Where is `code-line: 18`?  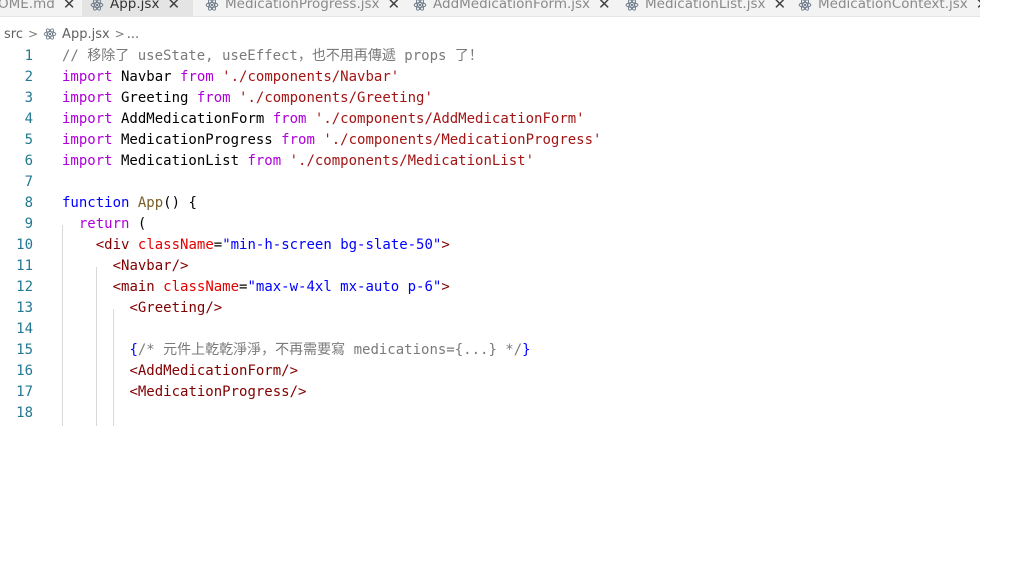 code-line: 18 is located at coordinates (490, 413).